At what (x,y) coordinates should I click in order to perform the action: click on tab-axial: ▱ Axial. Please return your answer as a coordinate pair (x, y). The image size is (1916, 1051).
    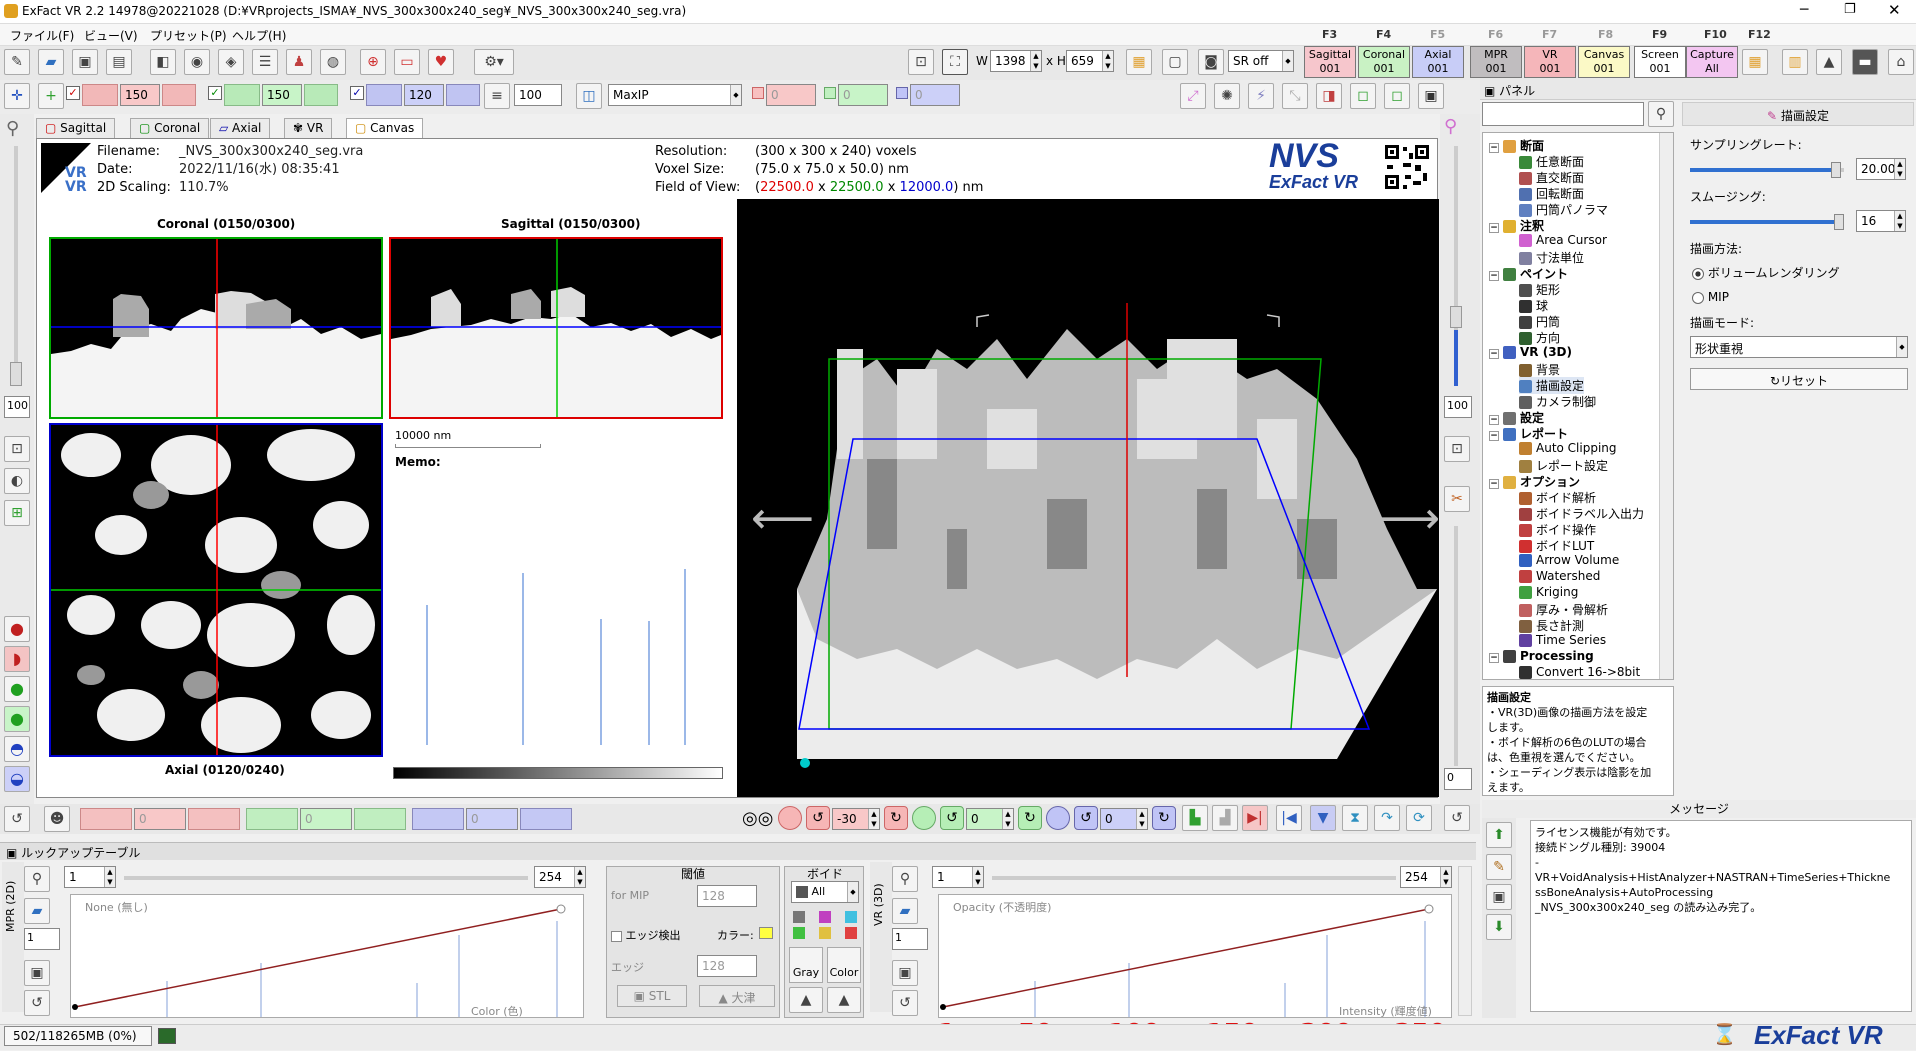
    Looking at the image, I should click on (240, 128).